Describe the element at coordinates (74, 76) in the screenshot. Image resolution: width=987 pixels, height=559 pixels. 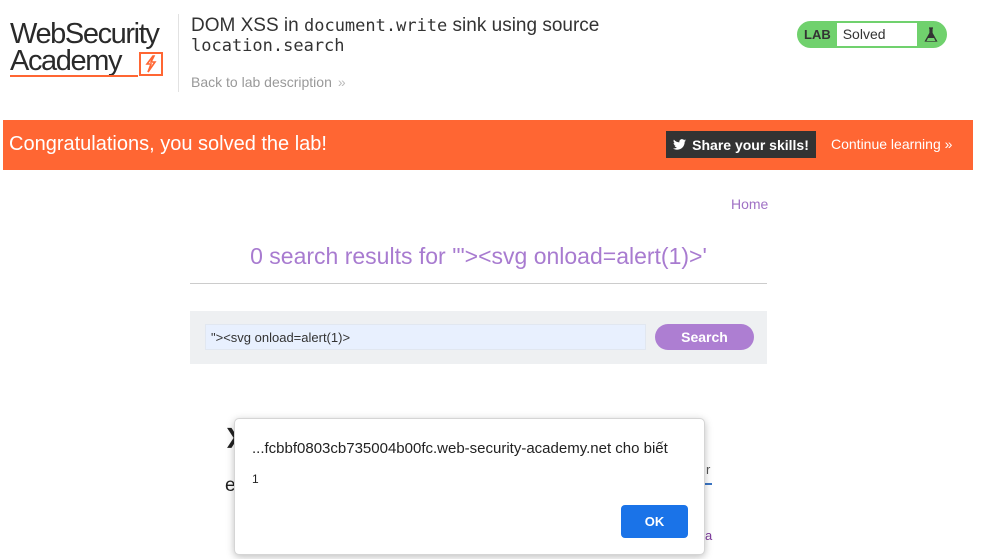
I see `logo-underline` at that location.